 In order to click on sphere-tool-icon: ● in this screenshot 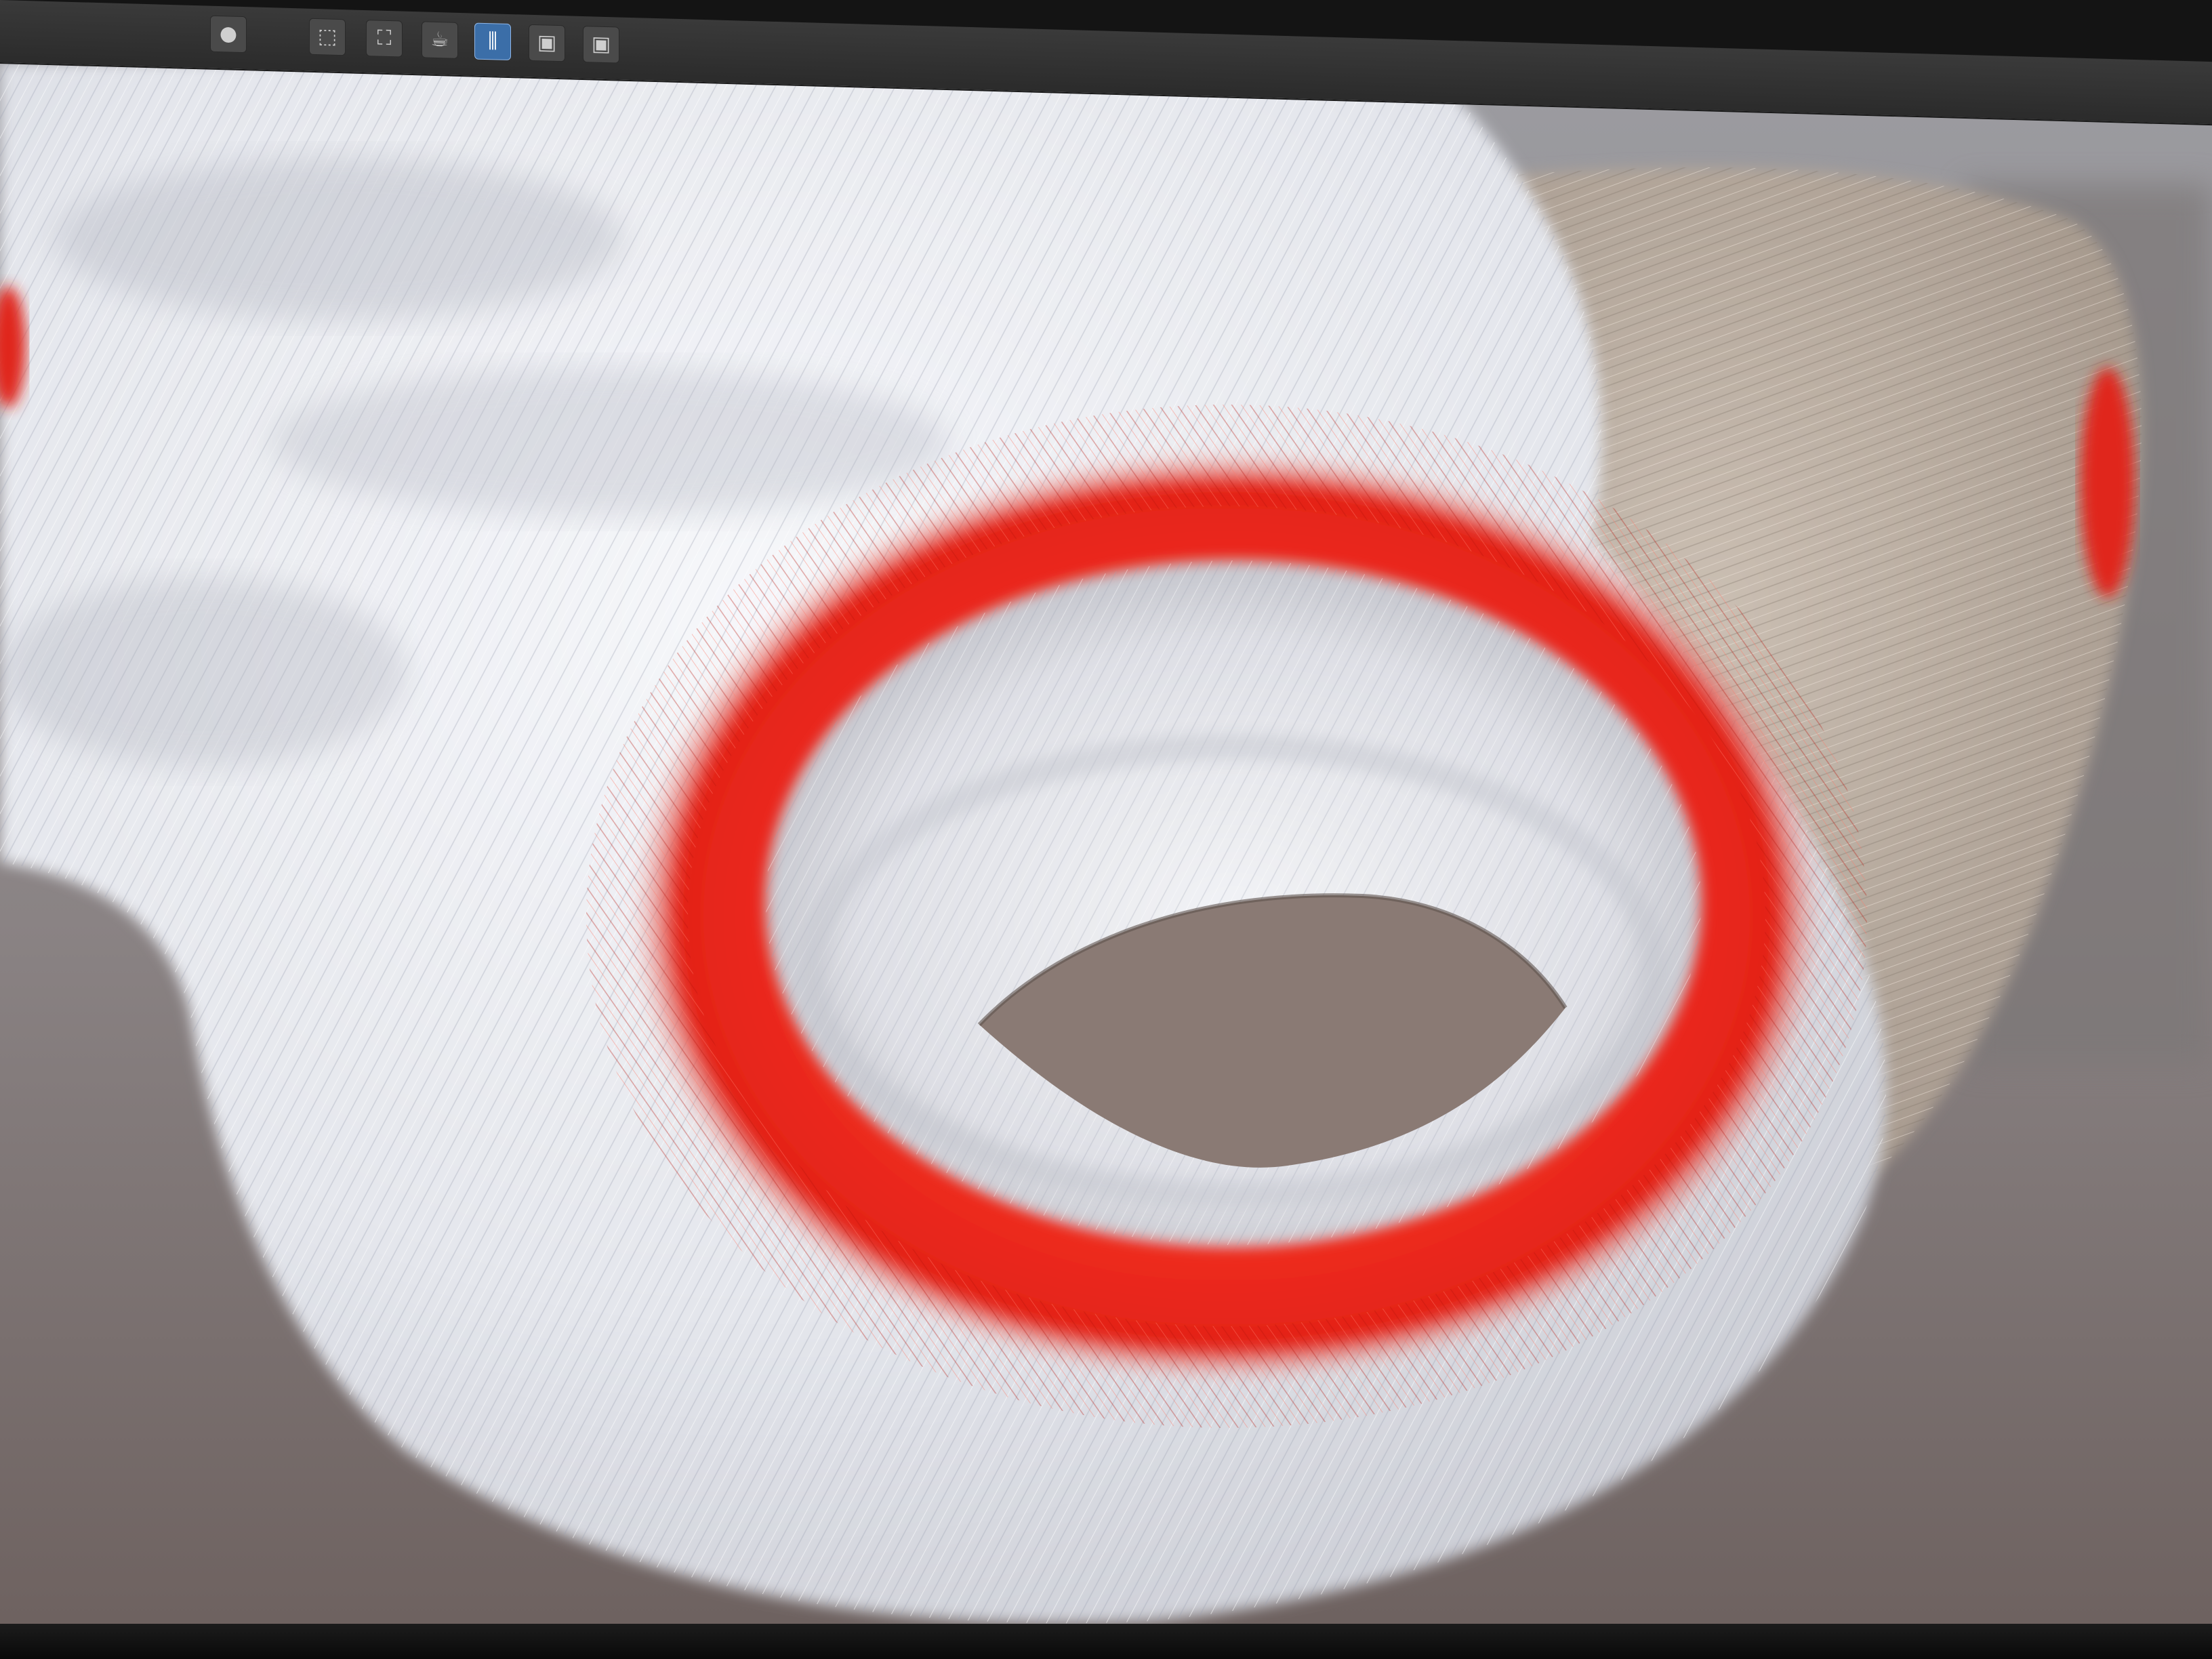, I will do `click(228, 34)`.